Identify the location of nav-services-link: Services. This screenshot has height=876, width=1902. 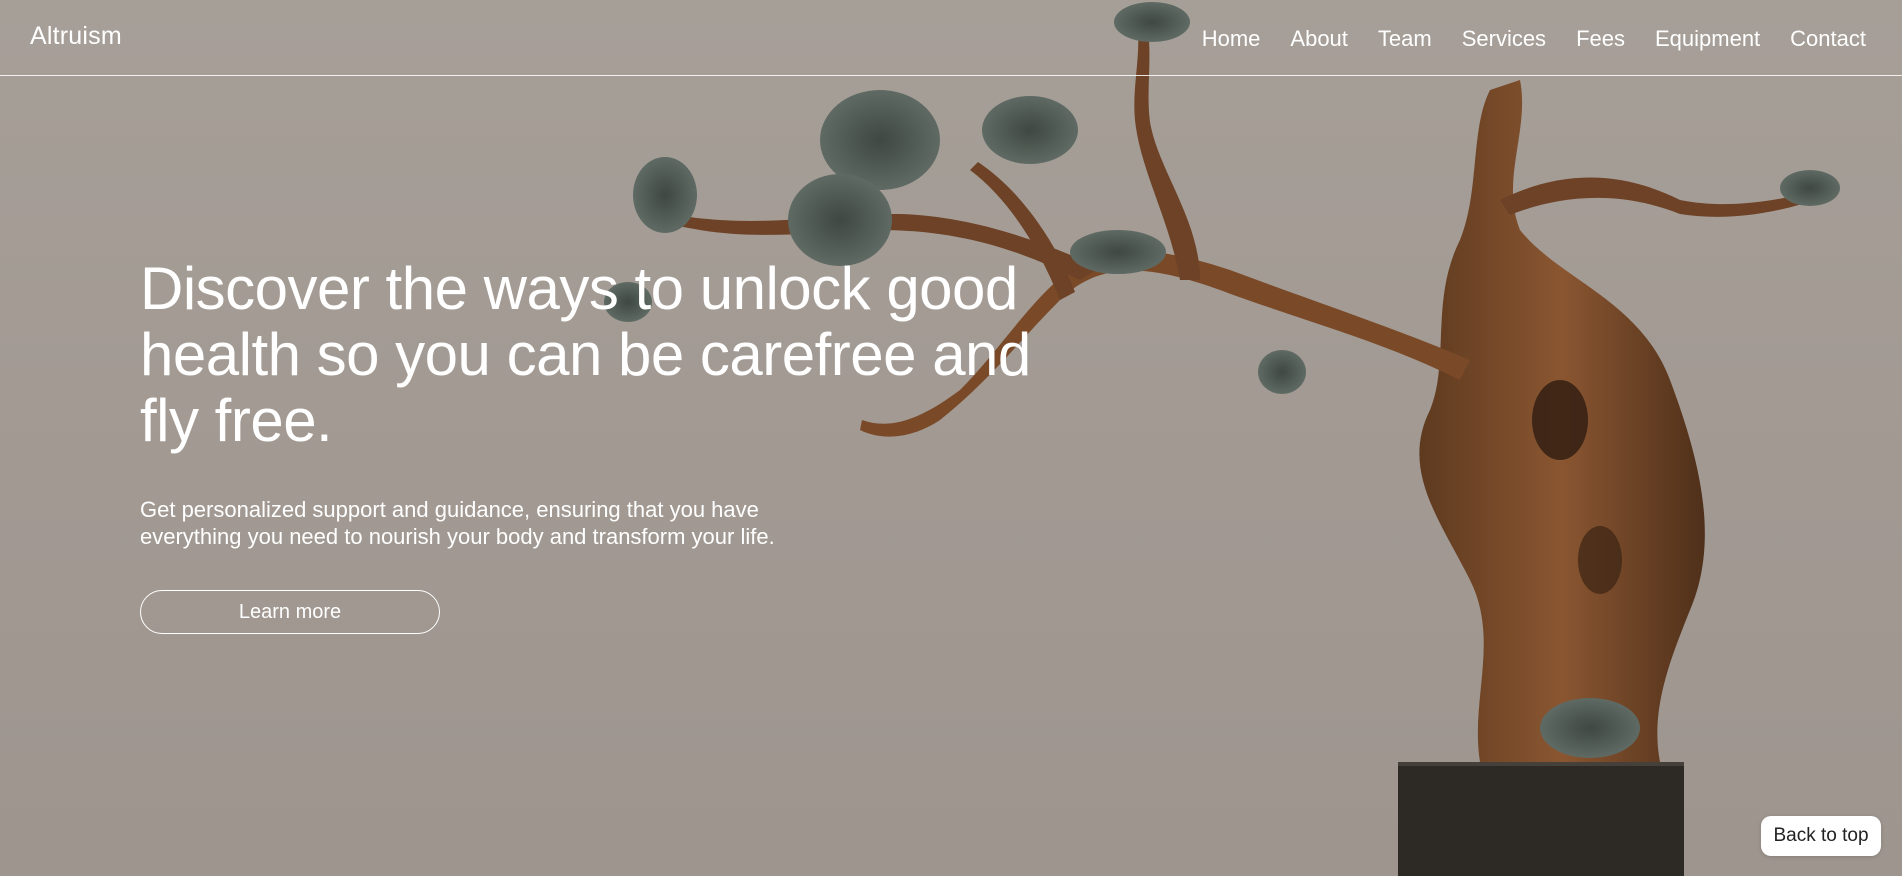
(1504, 39).